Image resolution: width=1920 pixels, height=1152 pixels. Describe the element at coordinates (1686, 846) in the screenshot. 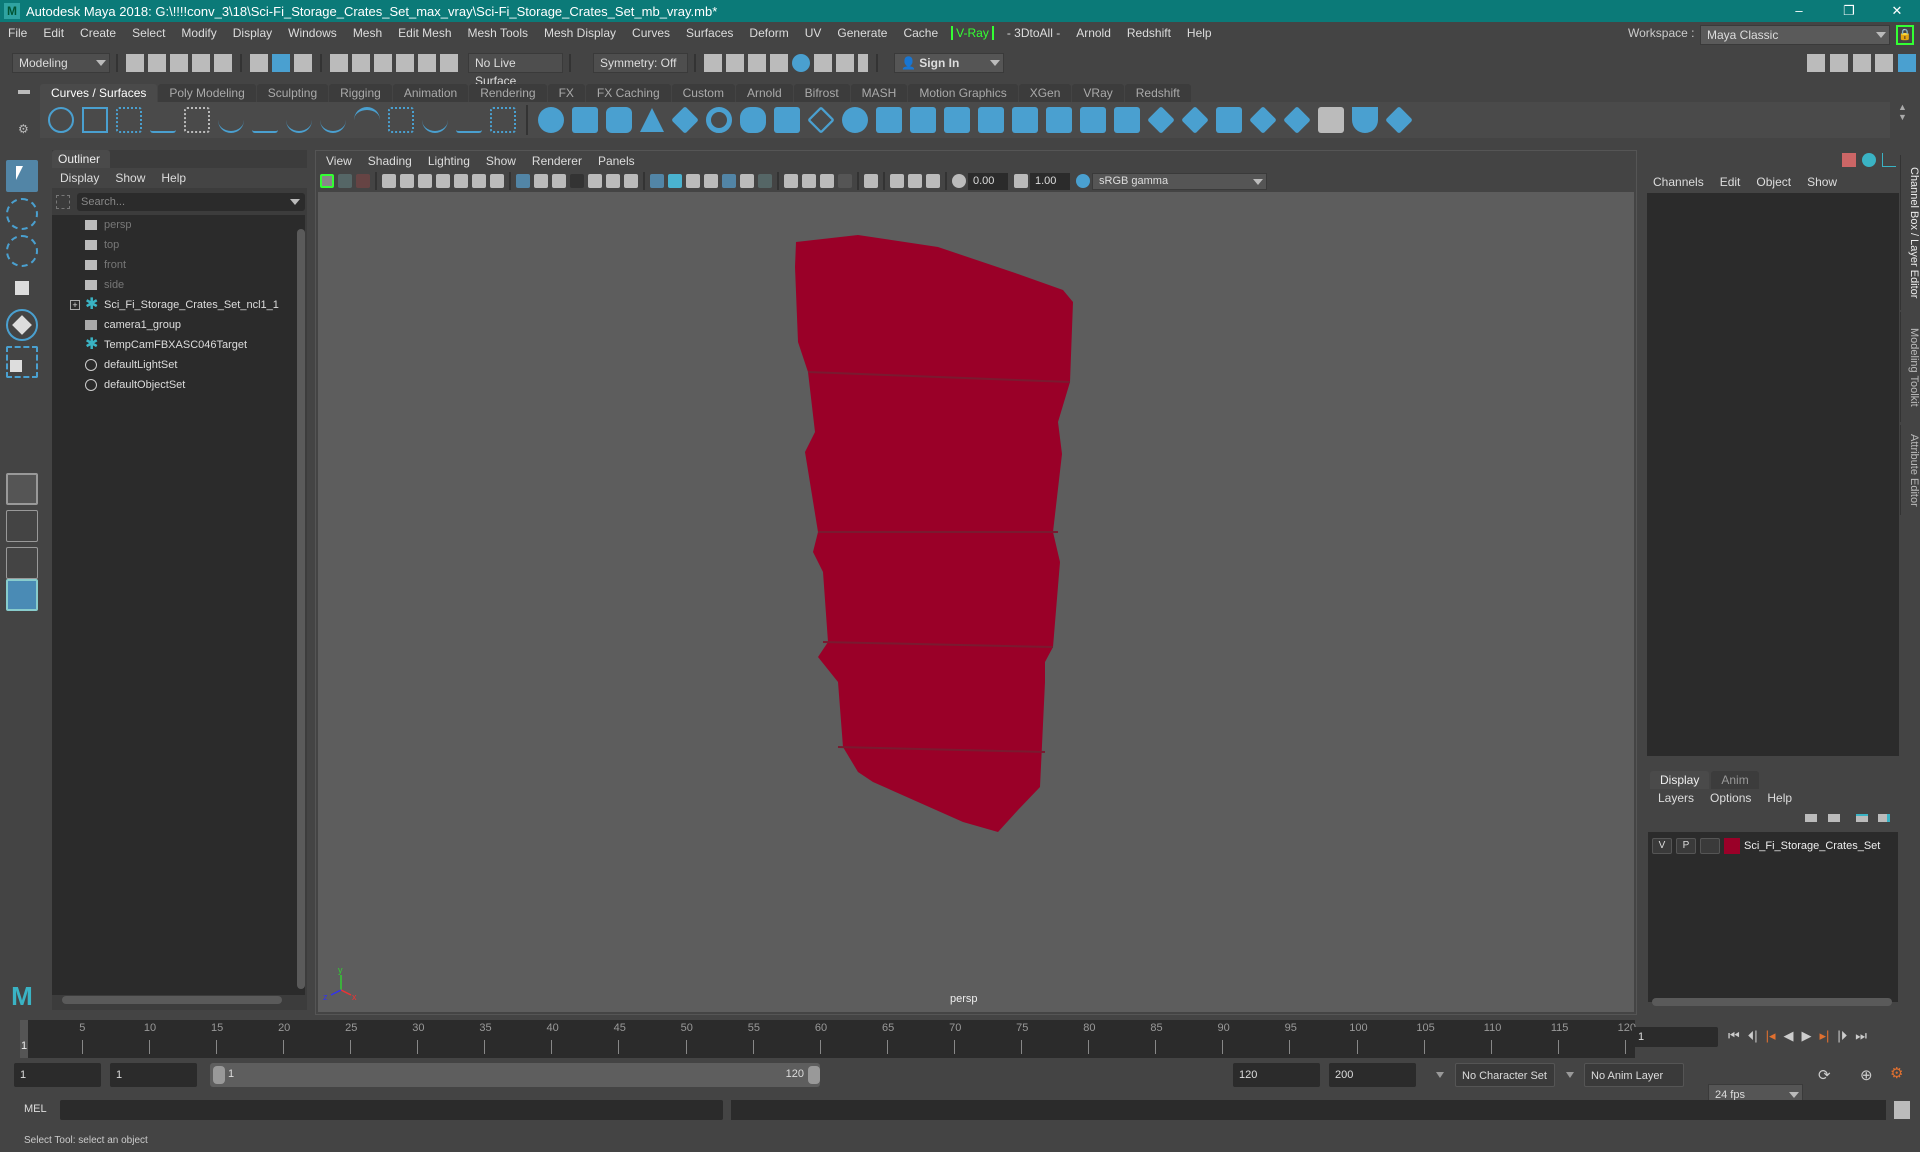

I see `layer-playback-toggle: P` at that location.